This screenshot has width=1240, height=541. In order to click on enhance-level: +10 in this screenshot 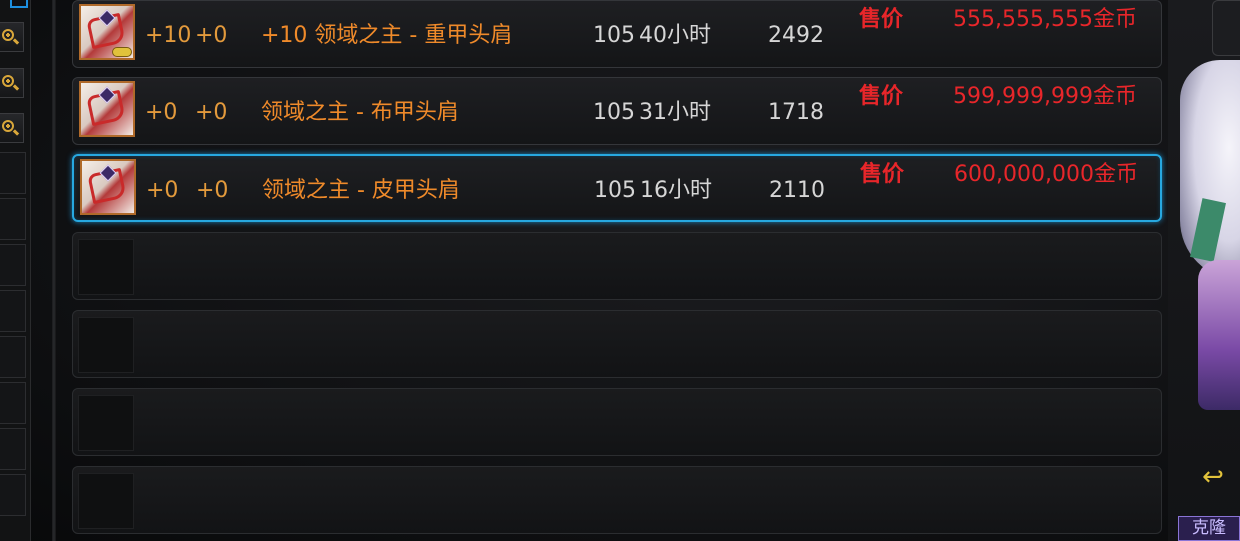, I will do `click(168, 35)`.